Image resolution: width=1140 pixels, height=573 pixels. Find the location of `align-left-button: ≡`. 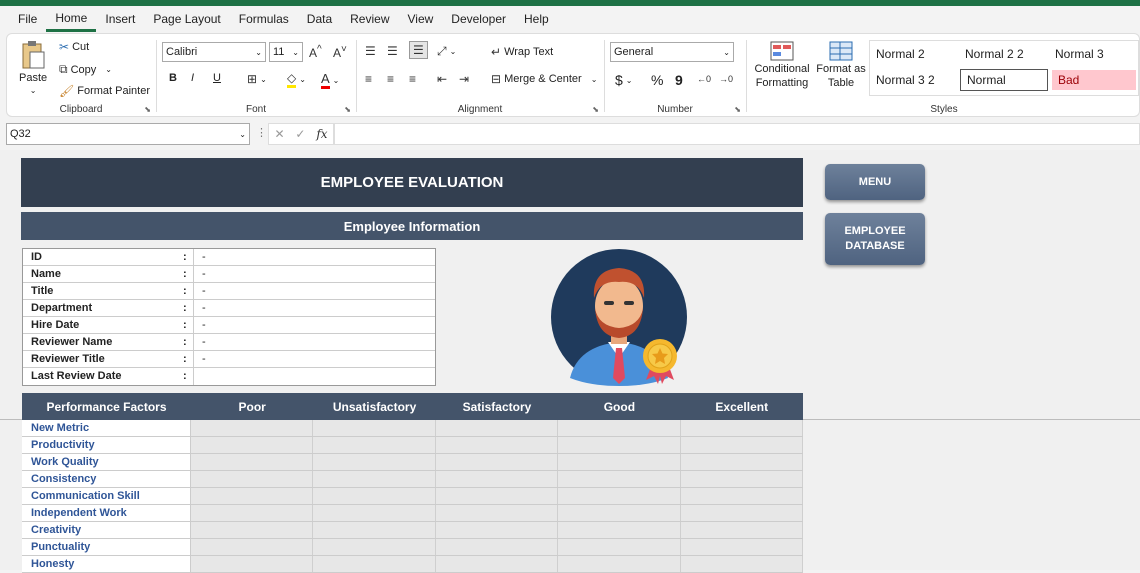

align-left-button: ≡ is located at coordinates (368, 79).